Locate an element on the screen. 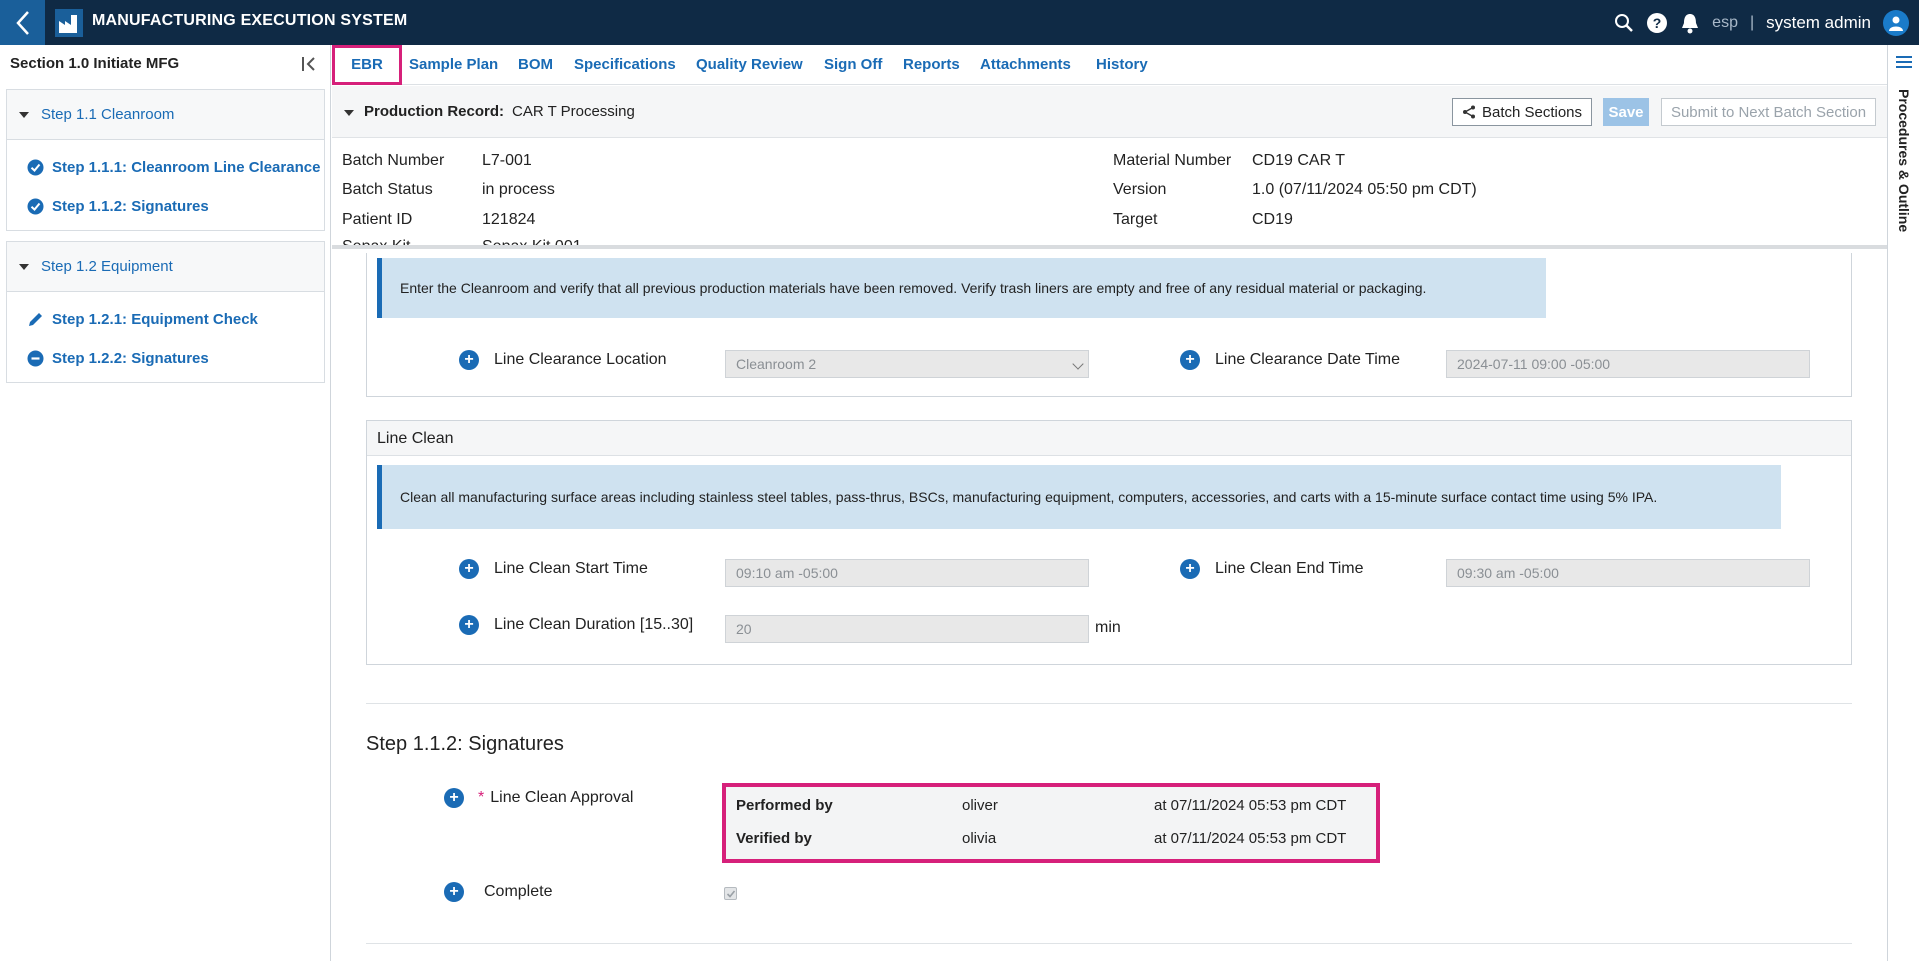  signature-name: oliver is located at coordinates (980, 805).